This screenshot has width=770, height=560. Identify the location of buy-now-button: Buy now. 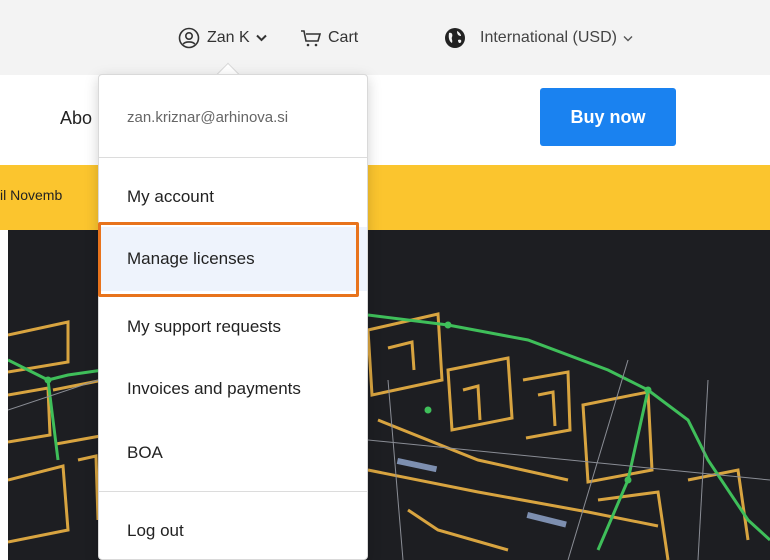
(608, 117).